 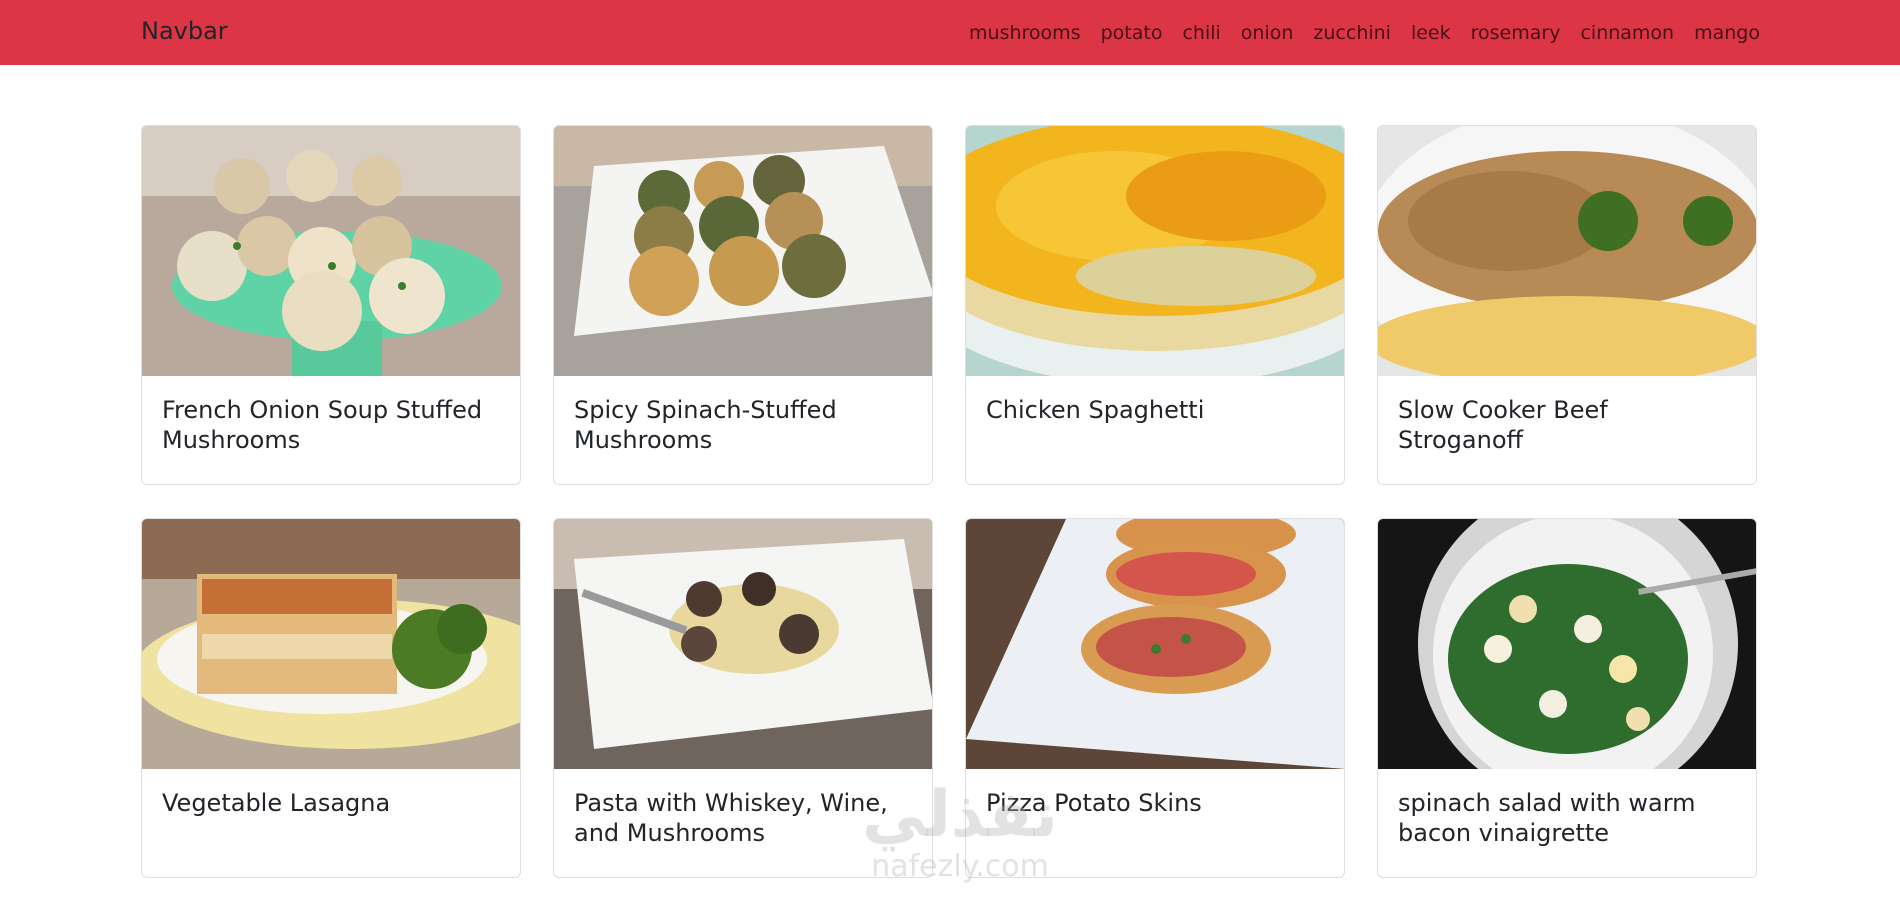 I want to click on nav-link-cinnamon: cinnamon, so click(x=1627, y=33).